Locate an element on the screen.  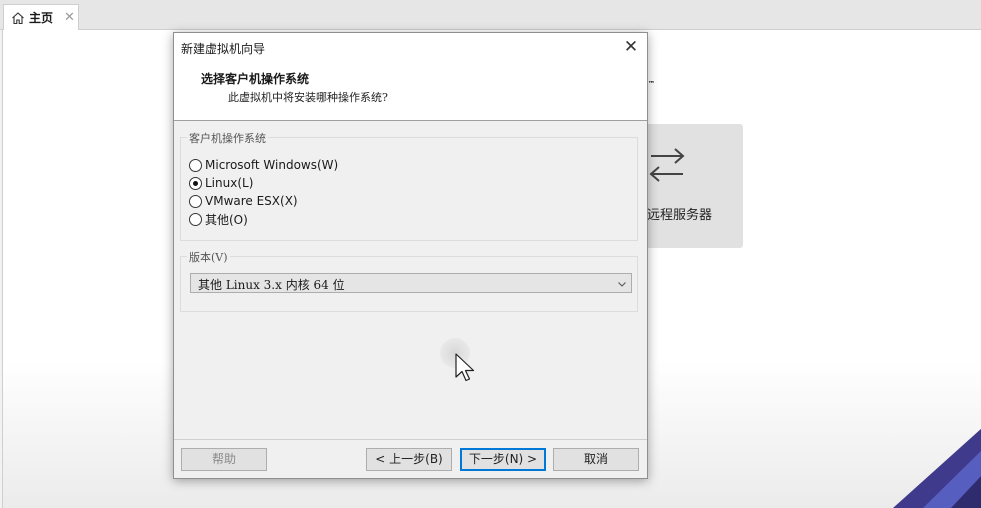
decorative-corner-graphic is located at coordinates (922, 464).